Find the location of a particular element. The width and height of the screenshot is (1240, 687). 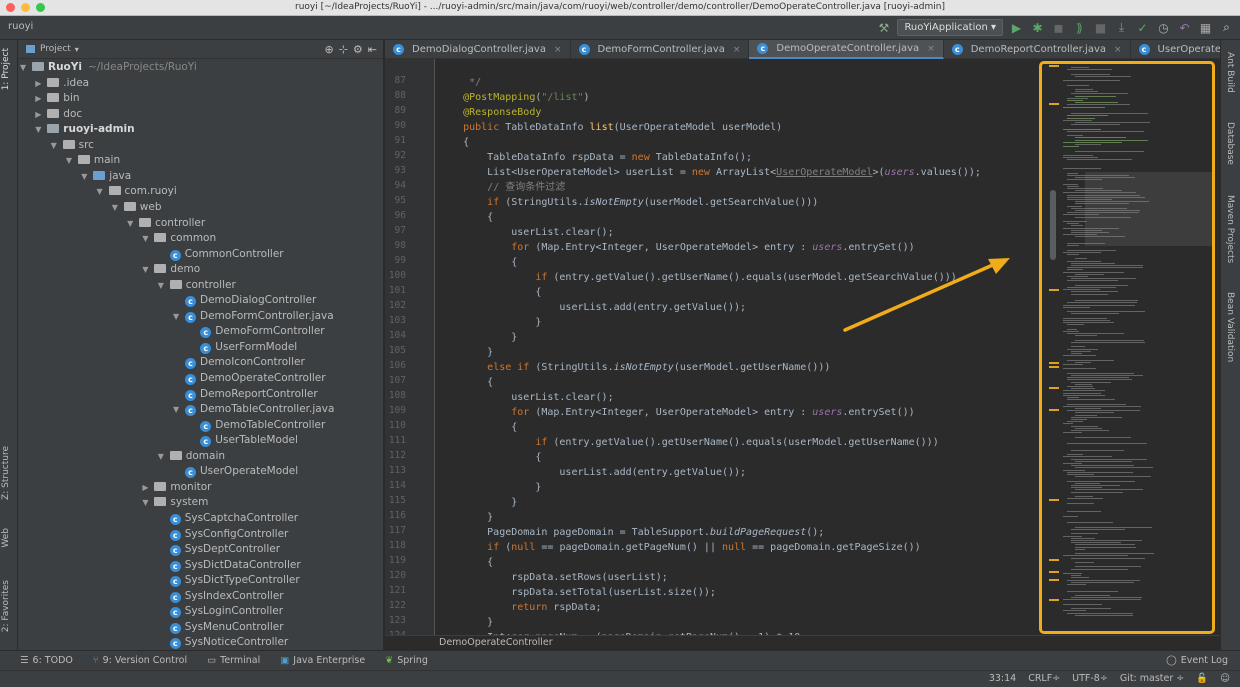

tree-item: c SysLoginController is located at coordinates (220, 612).